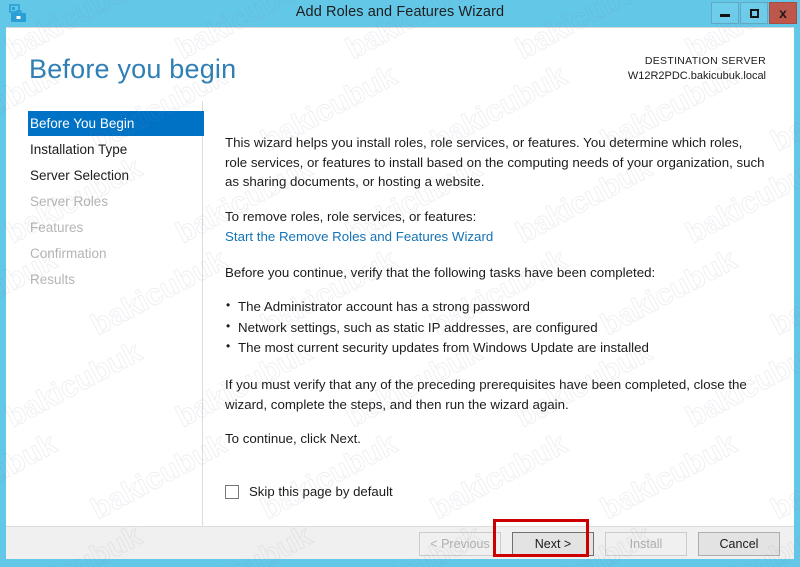 The image size is (800, 567). I want to click on close-button: x, so click(783, 13).